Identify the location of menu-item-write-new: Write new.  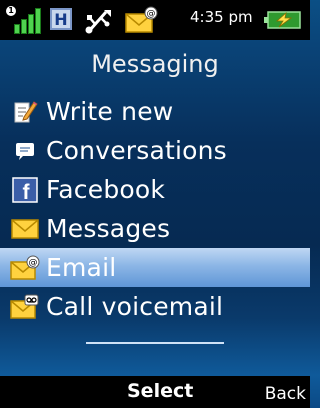
(155, 111).